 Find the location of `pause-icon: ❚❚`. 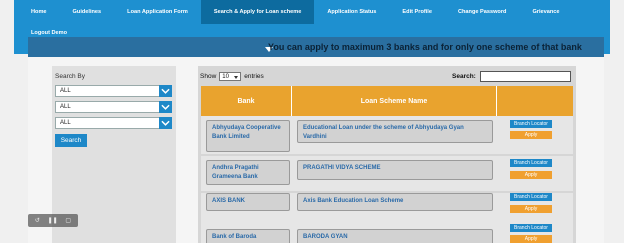

pause-icon: ❚❚ is located at coordinates (53, 220).